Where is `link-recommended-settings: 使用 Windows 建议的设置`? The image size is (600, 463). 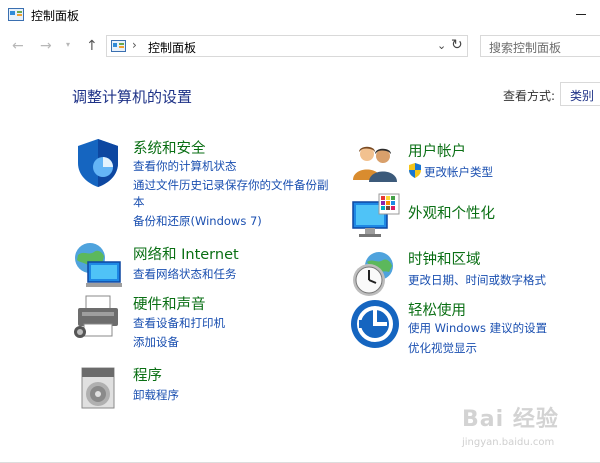
link-recommended-settings: 使用 Windows 建议的设置 is located at coordinates (477, 328).